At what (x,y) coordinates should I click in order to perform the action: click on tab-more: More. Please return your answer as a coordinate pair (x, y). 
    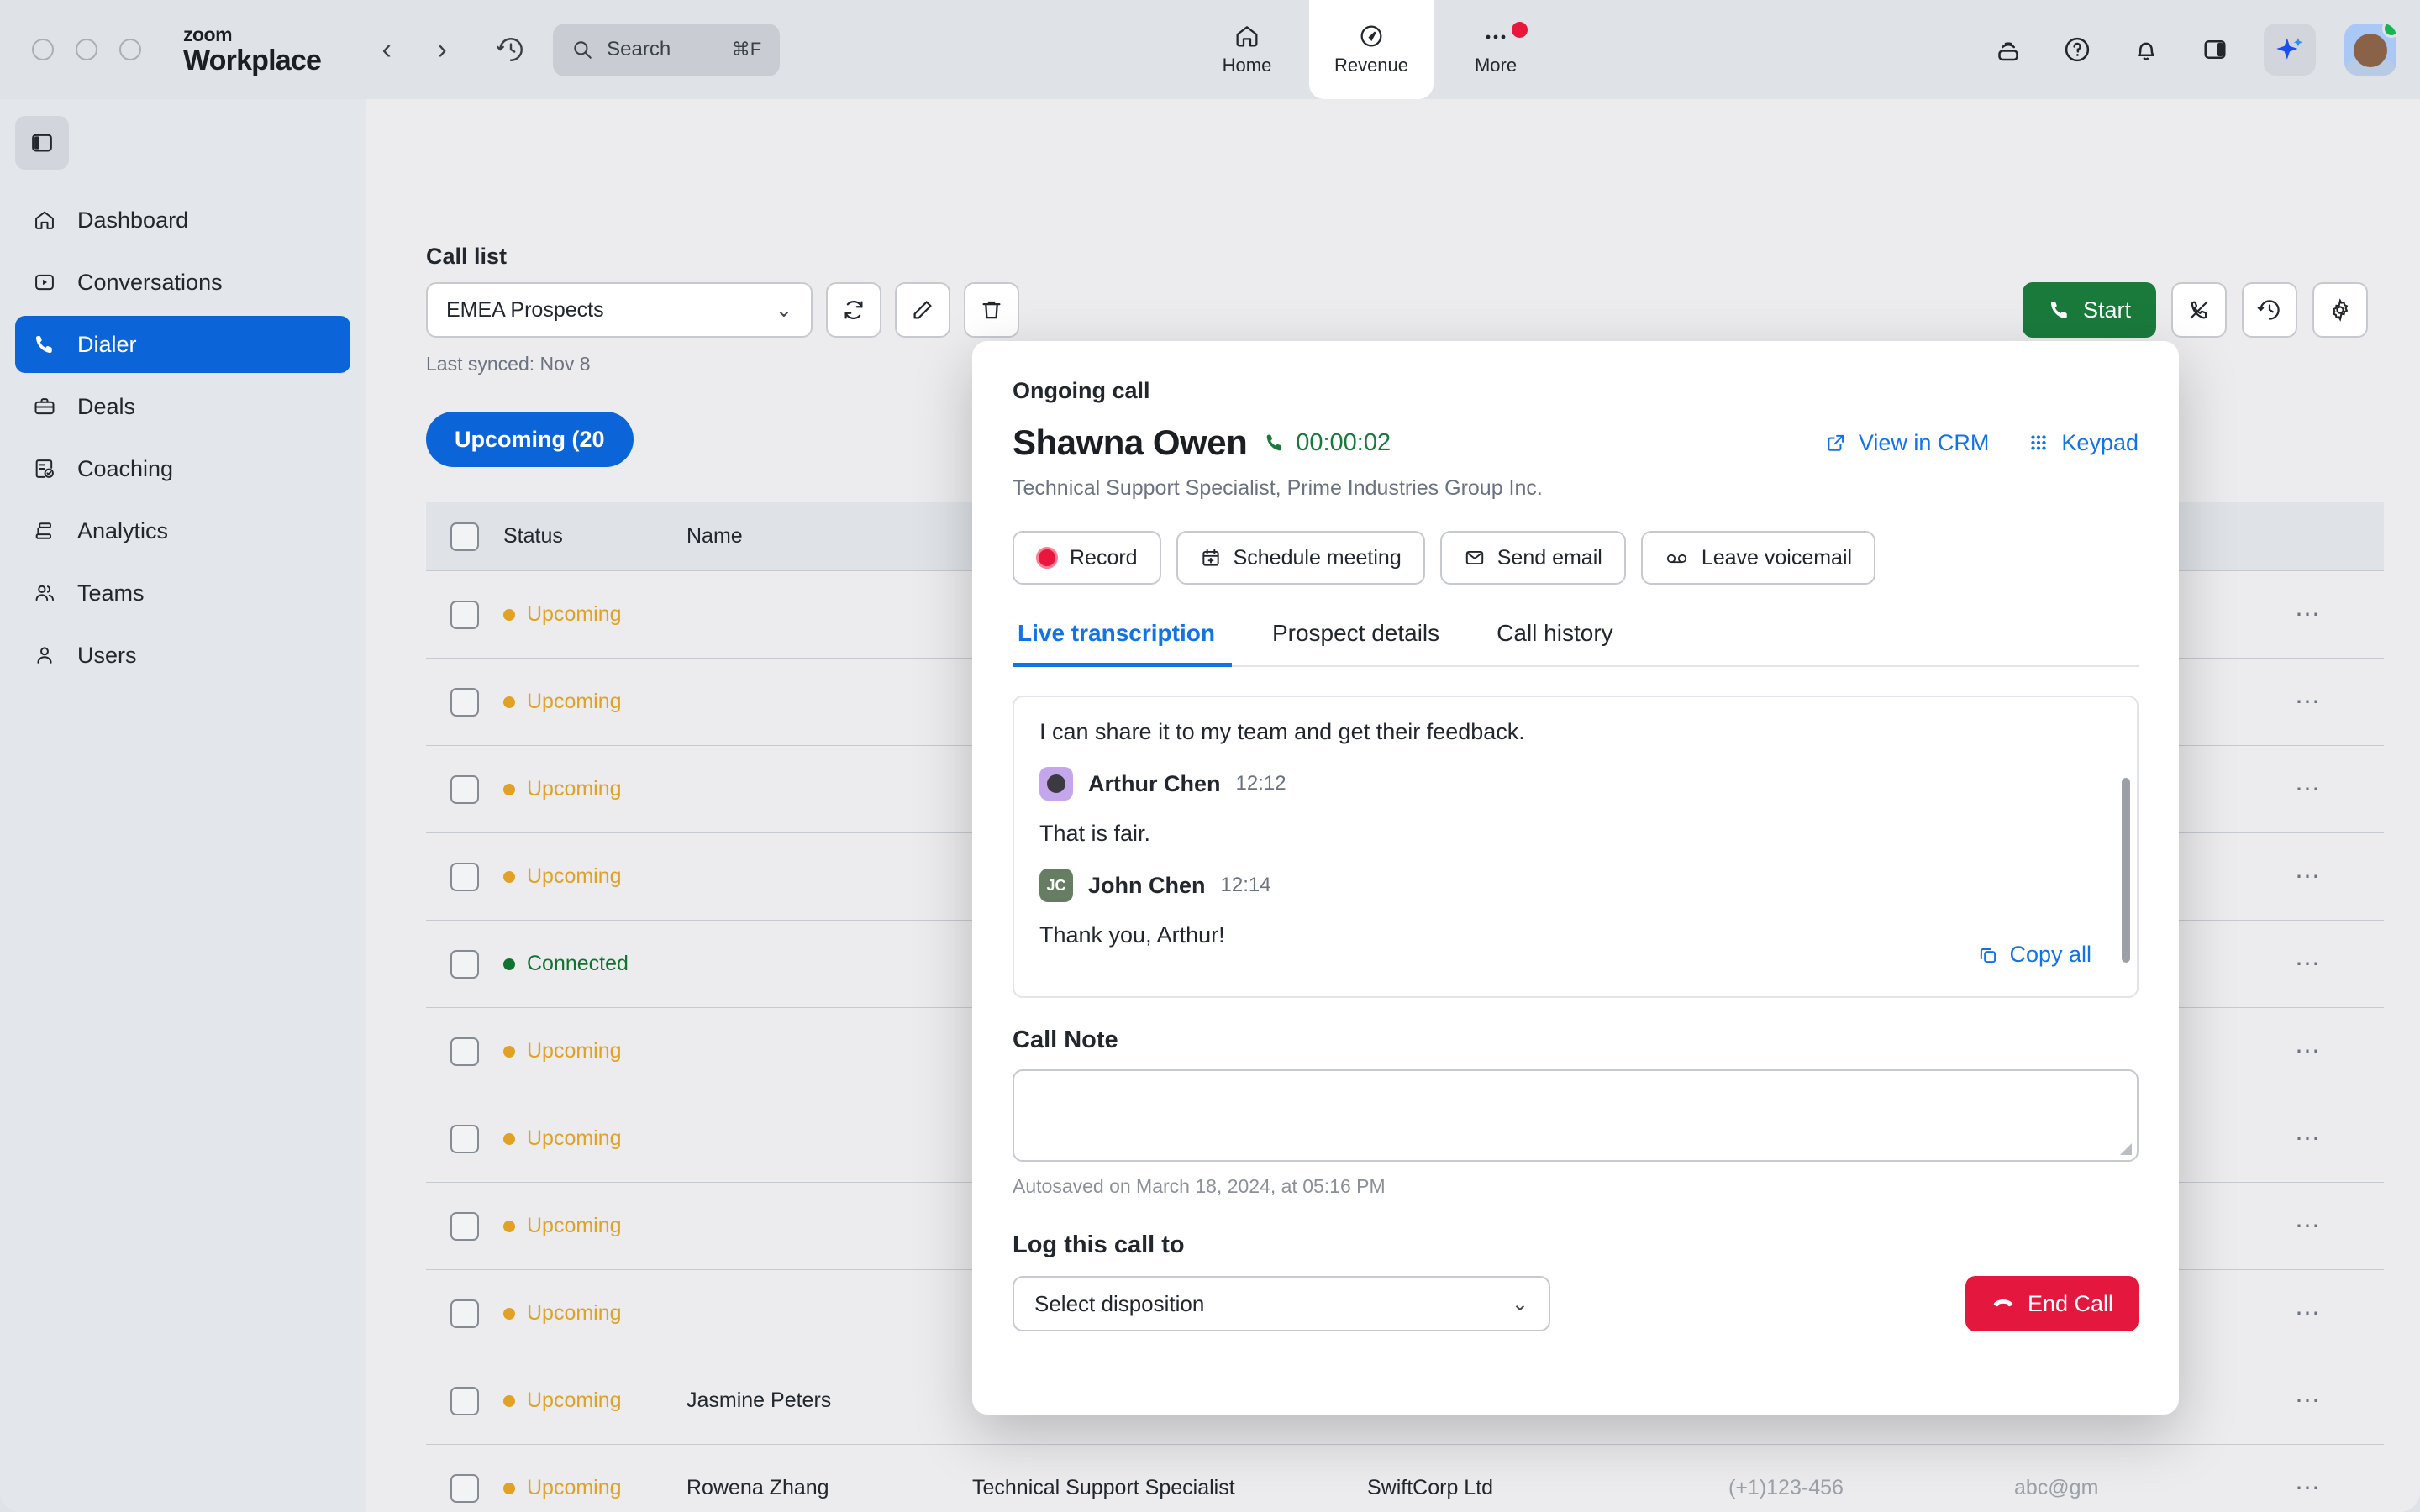
    Looking at the image, I should click on (1496, 49).